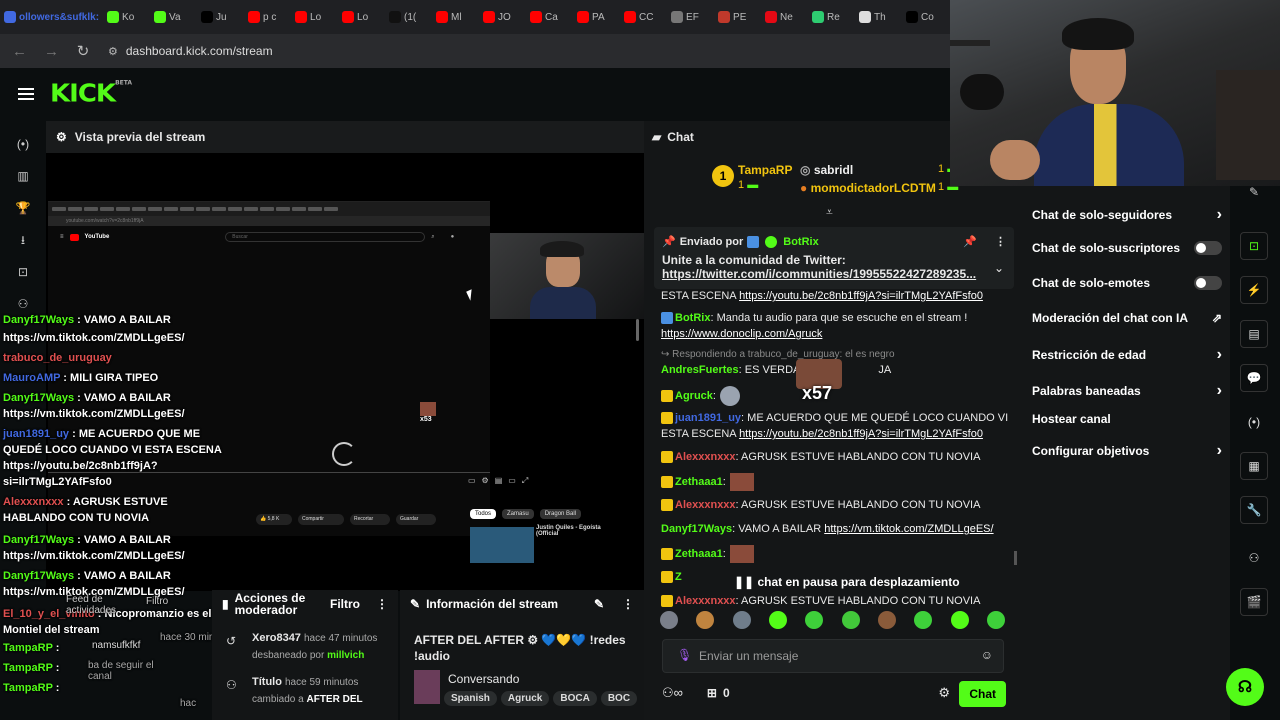  Describe the element at coordinates (1254, 602) in the screenshot. I see `clapperboard-icon: 🎬` at that location.